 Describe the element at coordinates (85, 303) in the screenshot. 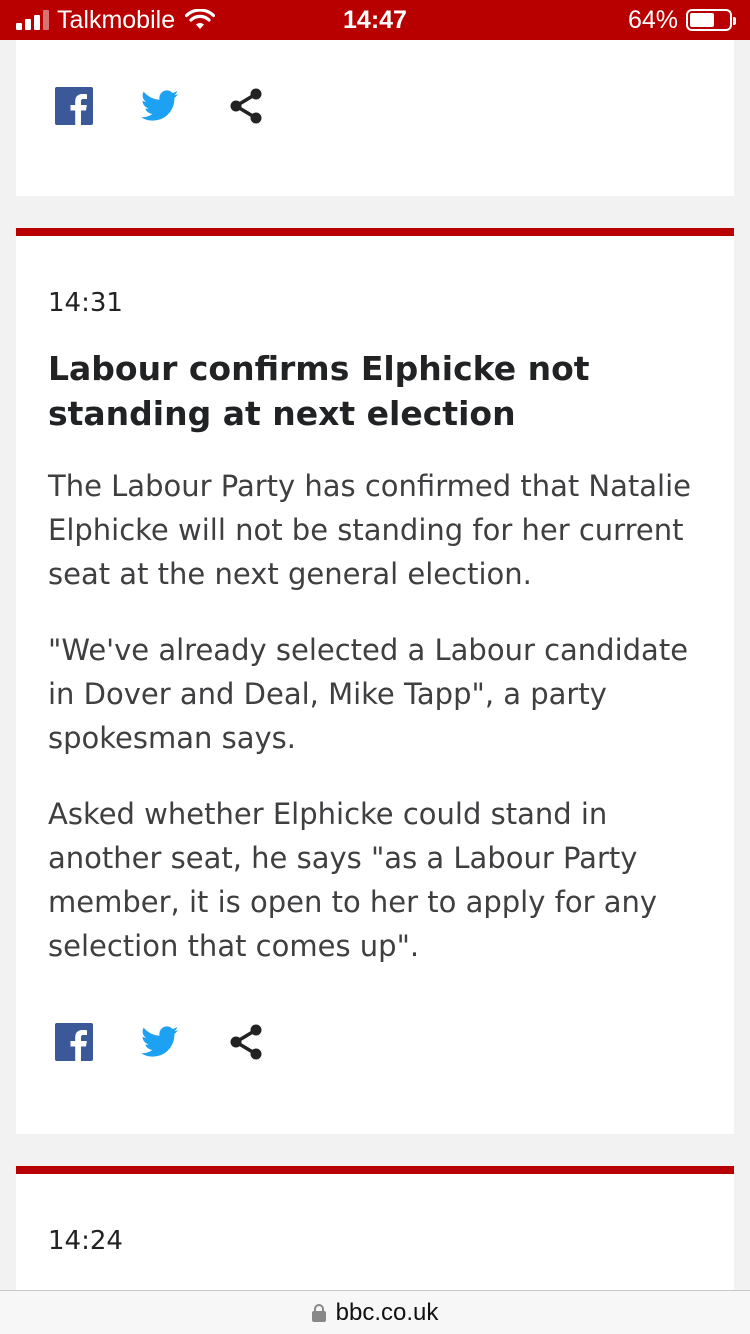

I see `post-time: 14:31` at that location.